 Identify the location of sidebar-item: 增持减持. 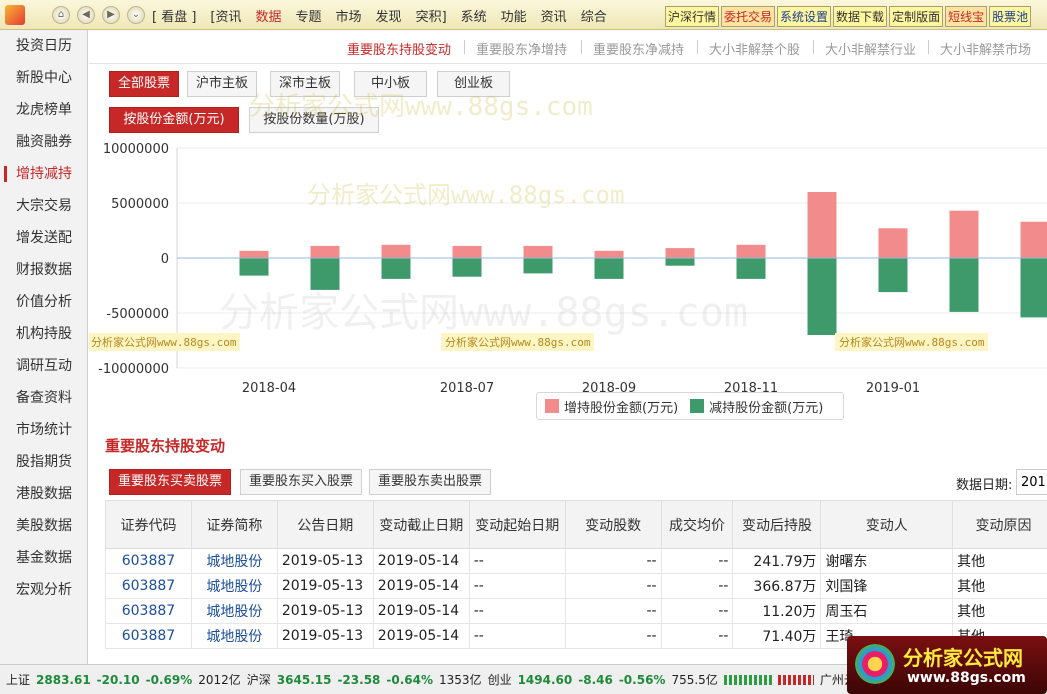
(43, 174).